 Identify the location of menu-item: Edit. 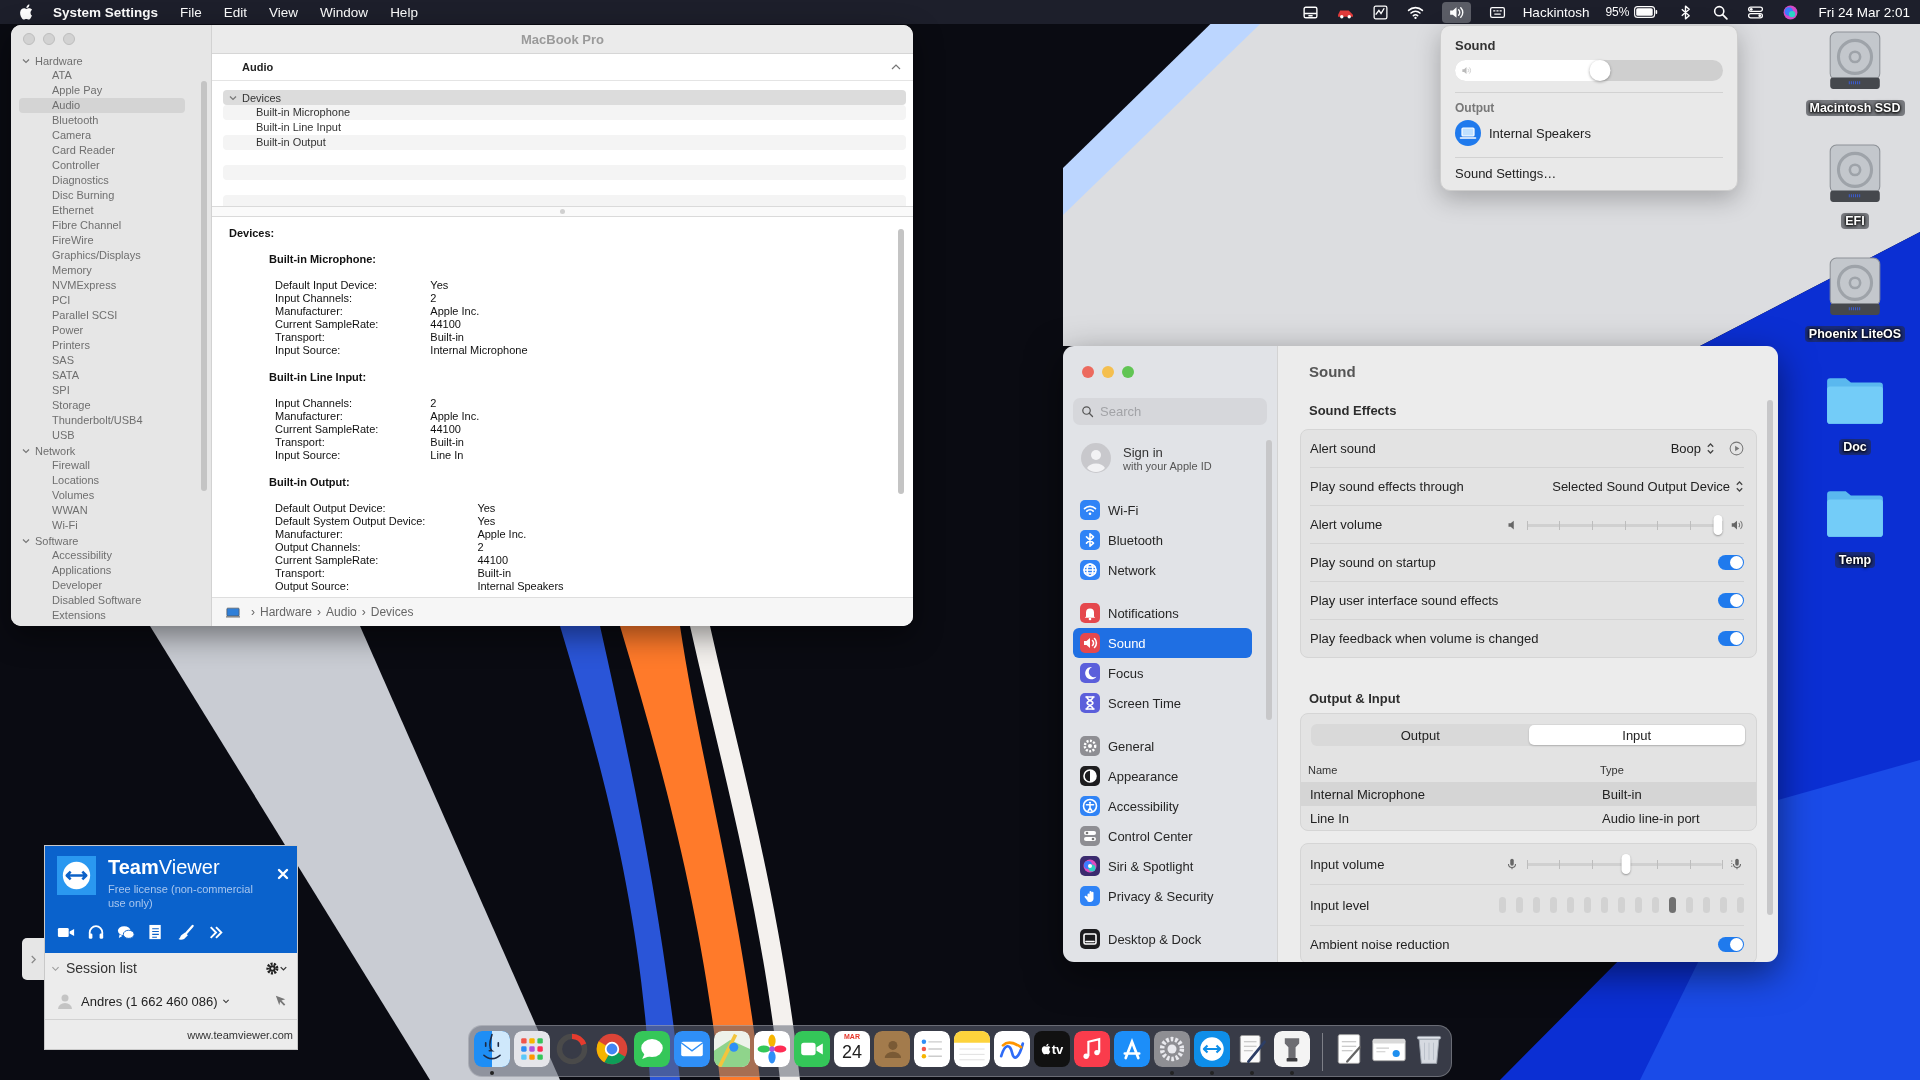
(235, 12).